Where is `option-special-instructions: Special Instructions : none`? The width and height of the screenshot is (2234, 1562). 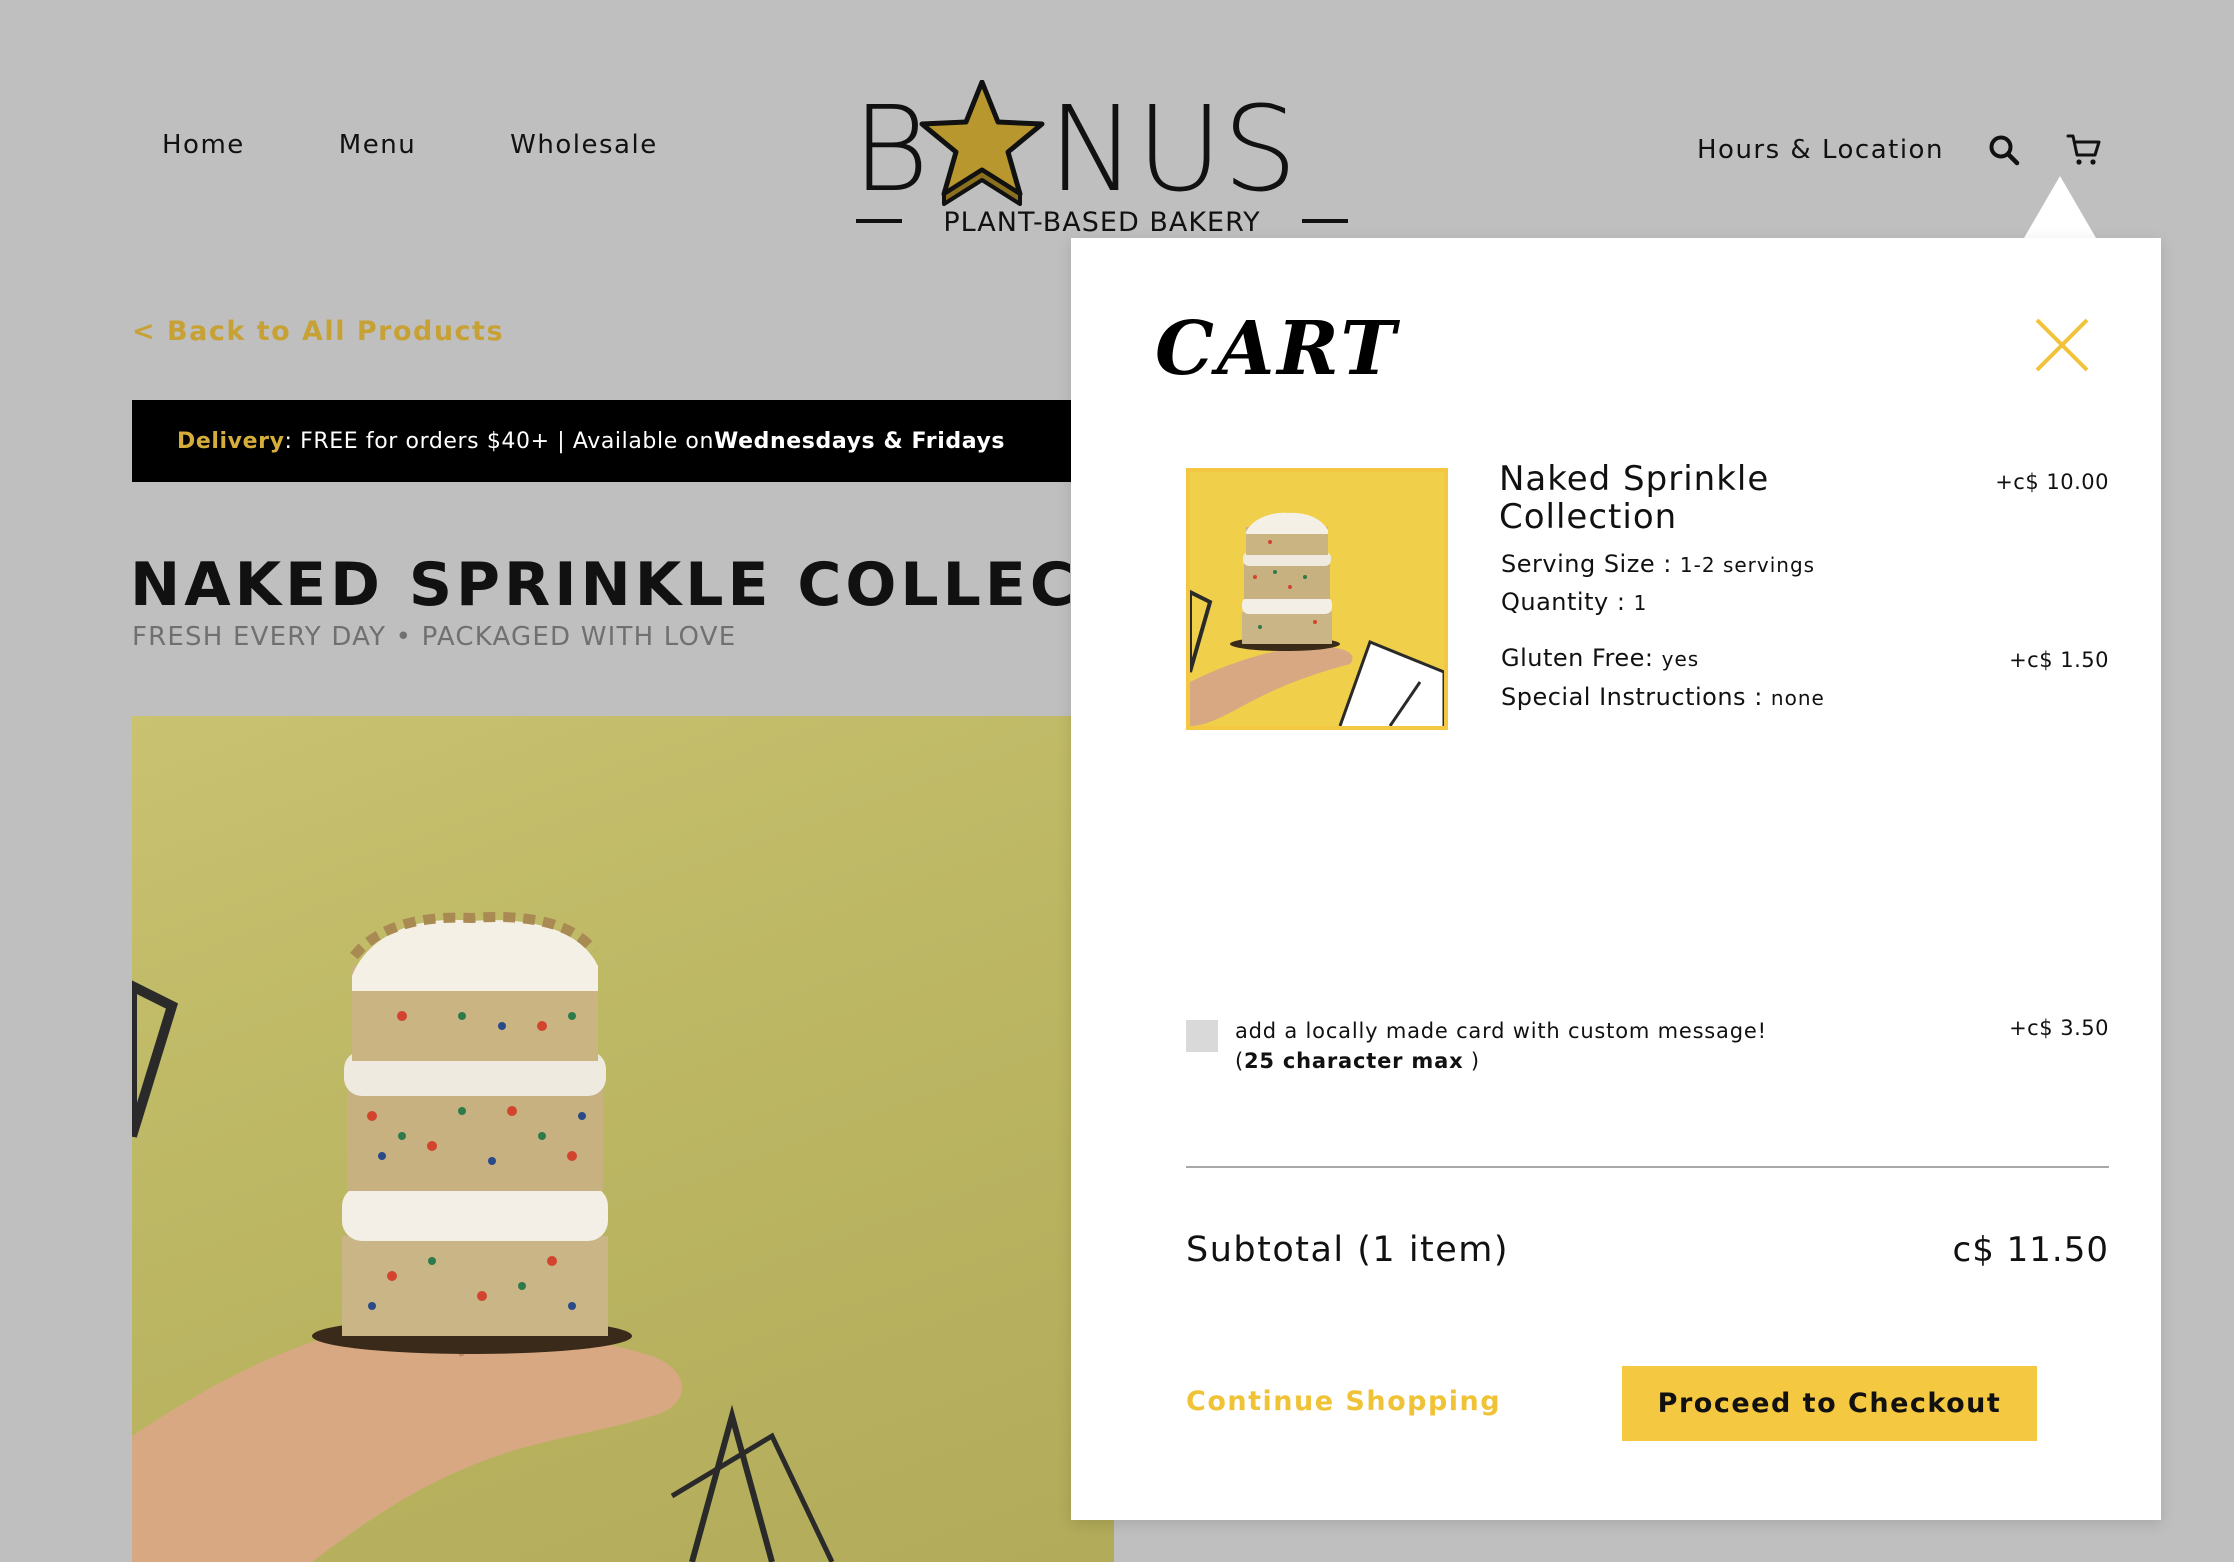
option-special-instructions: Special Instructions : none is located at coordinates (1663, 697).